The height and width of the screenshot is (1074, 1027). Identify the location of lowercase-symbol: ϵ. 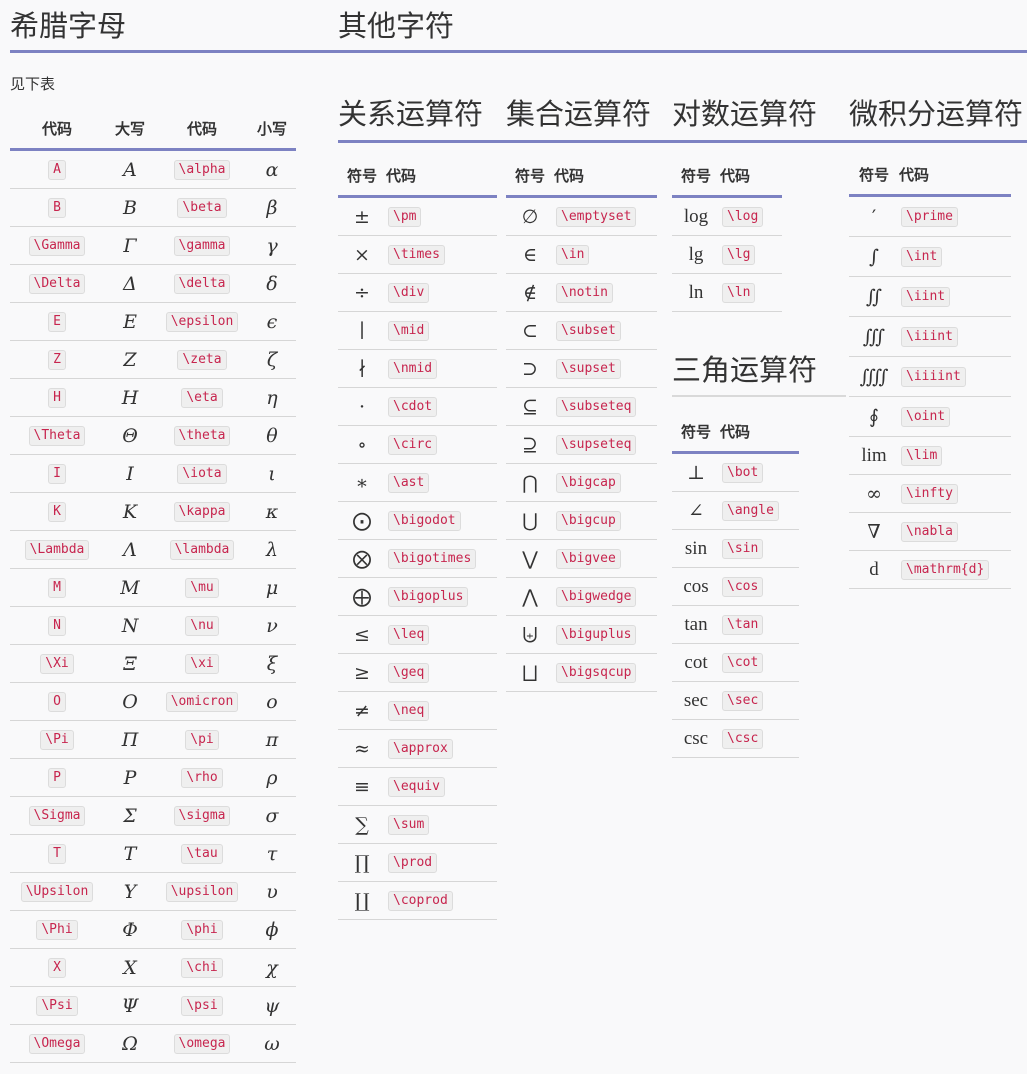
(272, 321).